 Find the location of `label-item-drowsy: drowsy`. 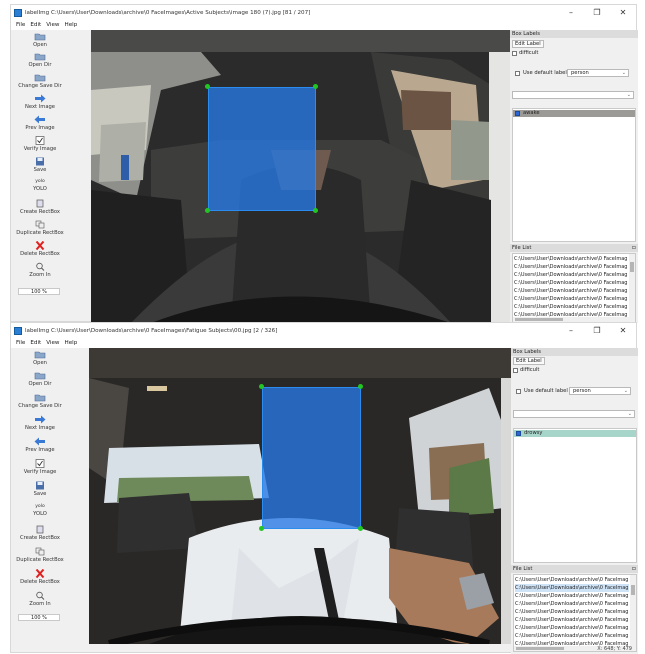

label-item-drowsy: drowsy is located at coordinates (575, 433).